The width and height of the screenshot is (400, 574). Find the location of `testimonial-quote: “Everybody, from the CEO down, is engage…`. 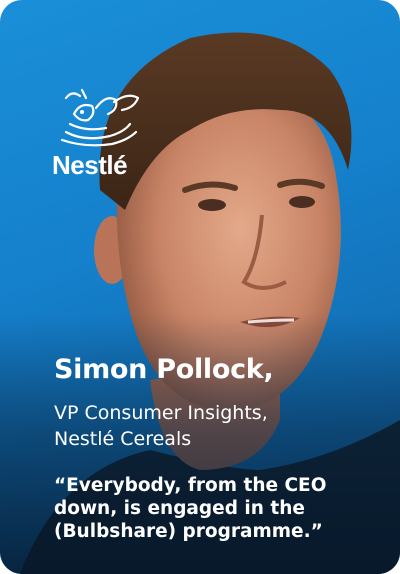

testimonial-quote: “Everybody, from the CEO down, is engage… is located at coordinates (219, 508).